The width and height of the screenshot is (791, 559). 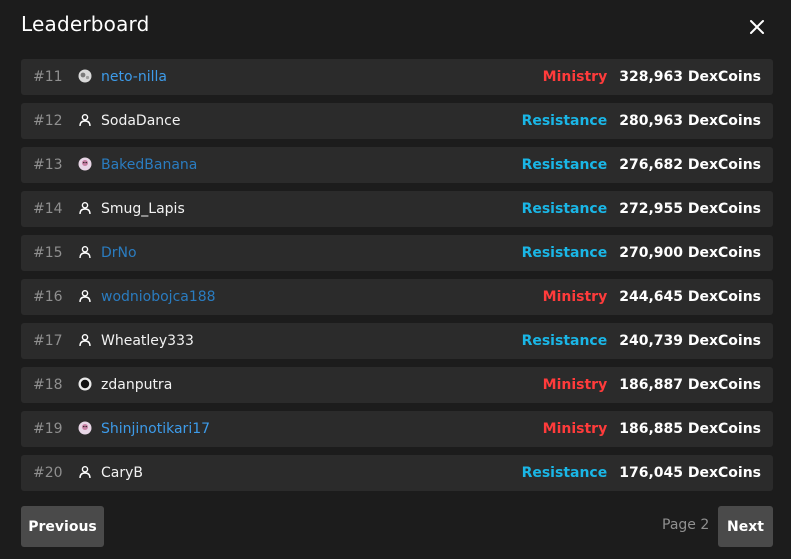 I want to click on globe-avatar-icon, so click(x=85, y=76).